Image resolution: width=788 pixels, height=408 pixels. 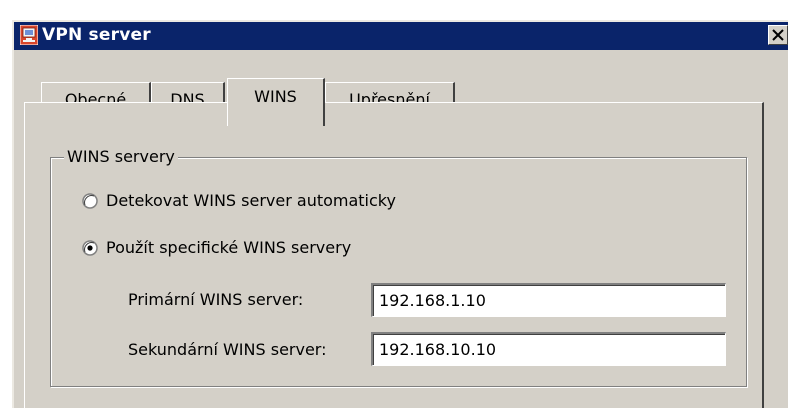 I want to click on radio-unchecked-icon, so click(x=90, y=201).